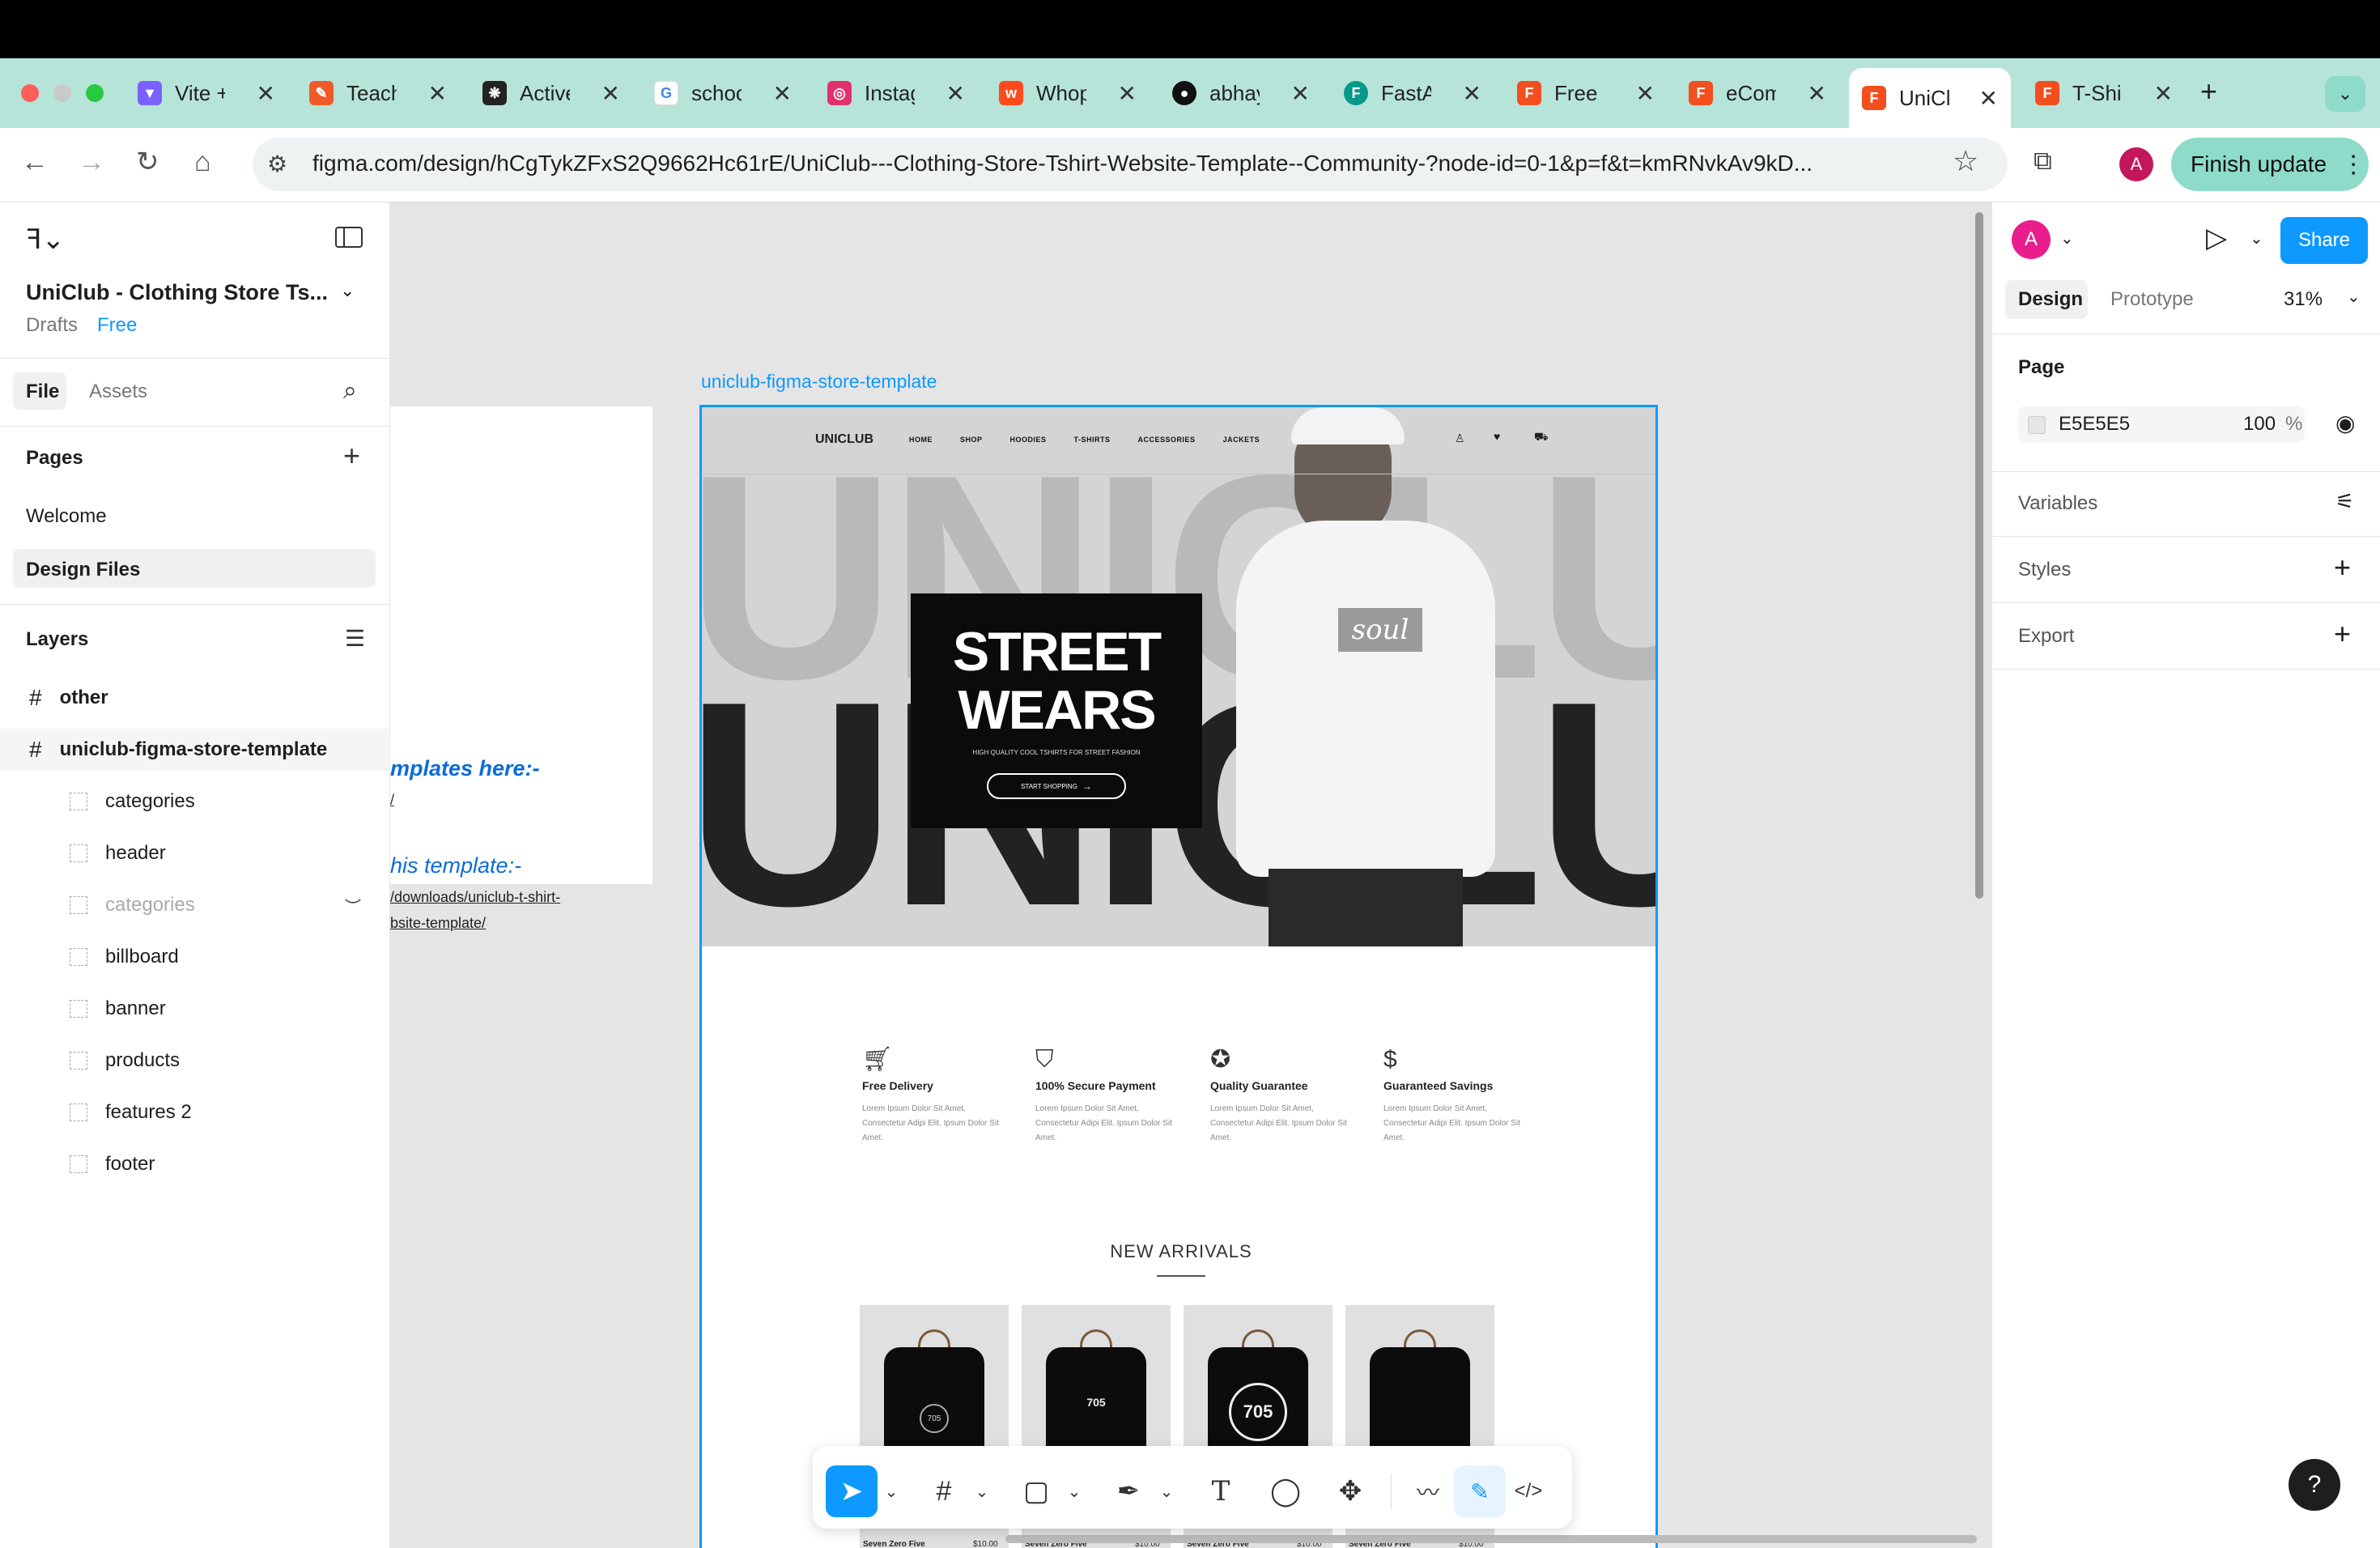 Image resolution: width=2380 pixels, height=1548 pixels. I want to click on browser-tab: ❋Active✕, so click(551, 93).